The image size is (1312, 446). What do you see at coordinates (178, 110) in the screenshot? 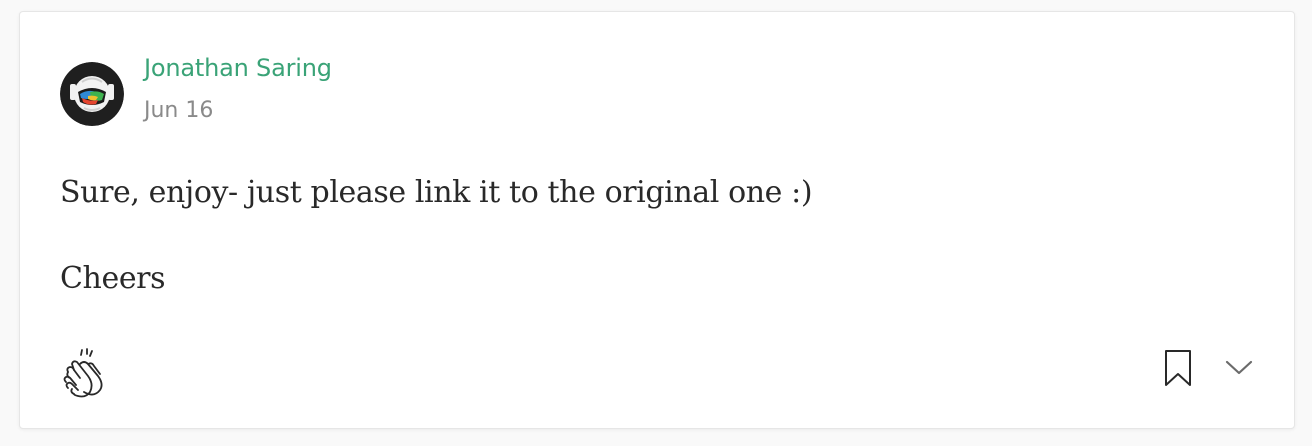
I see `comment-date: Jun 16` at bounding box center [178, 110].